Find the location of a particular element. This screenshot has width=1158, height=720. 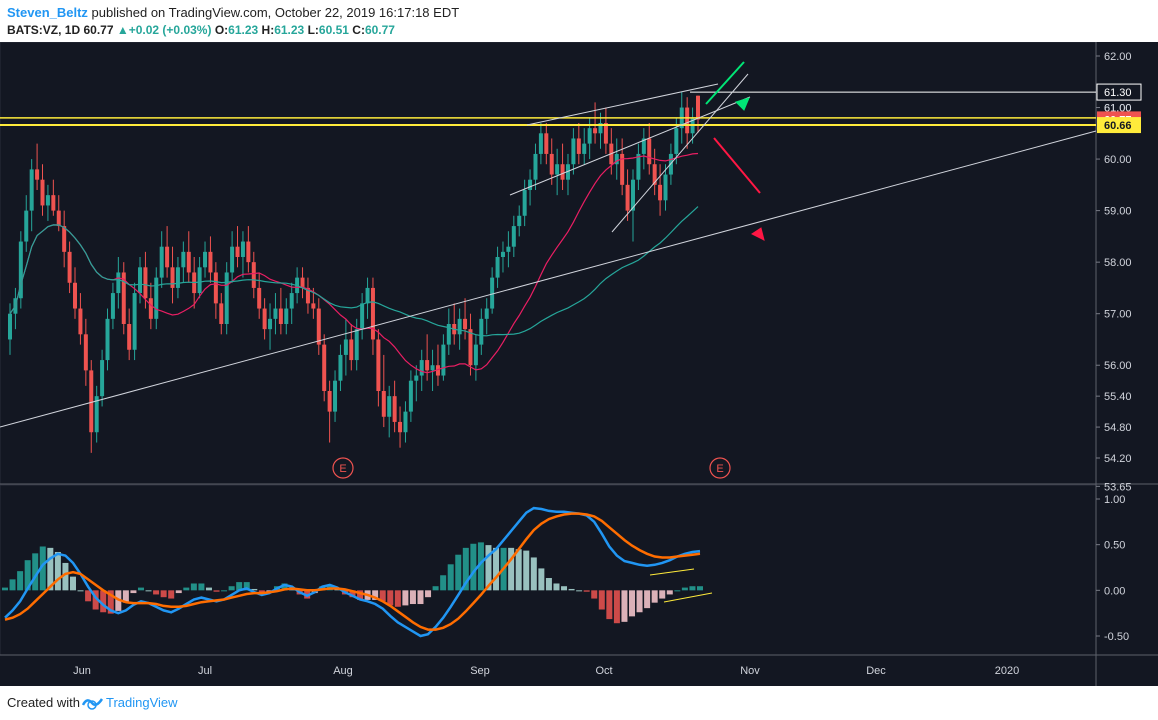

tradingview-logo-icon is located at coordinates (93, 704).